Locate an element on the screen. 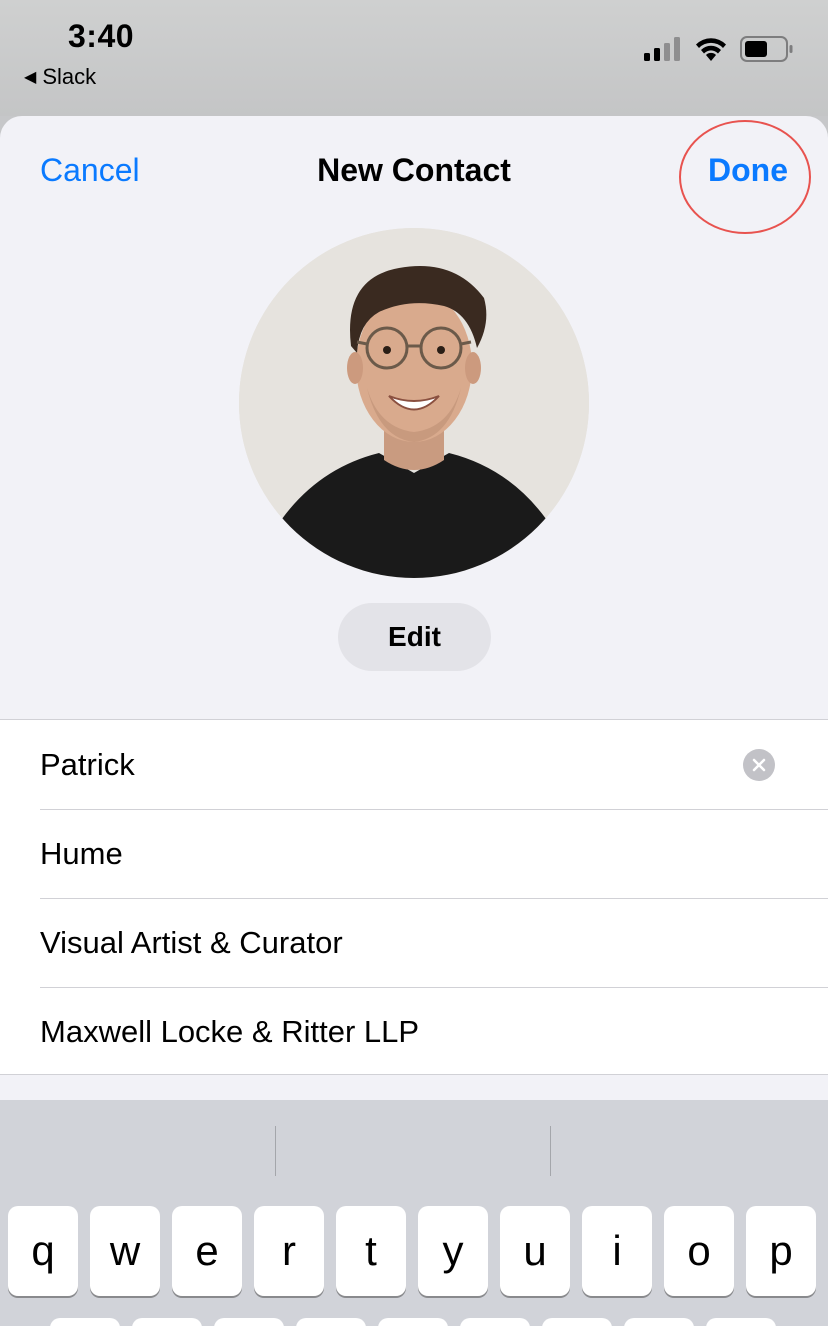 The image size is (828, 1326). key-u: u is located at coordinates (535, 1251).